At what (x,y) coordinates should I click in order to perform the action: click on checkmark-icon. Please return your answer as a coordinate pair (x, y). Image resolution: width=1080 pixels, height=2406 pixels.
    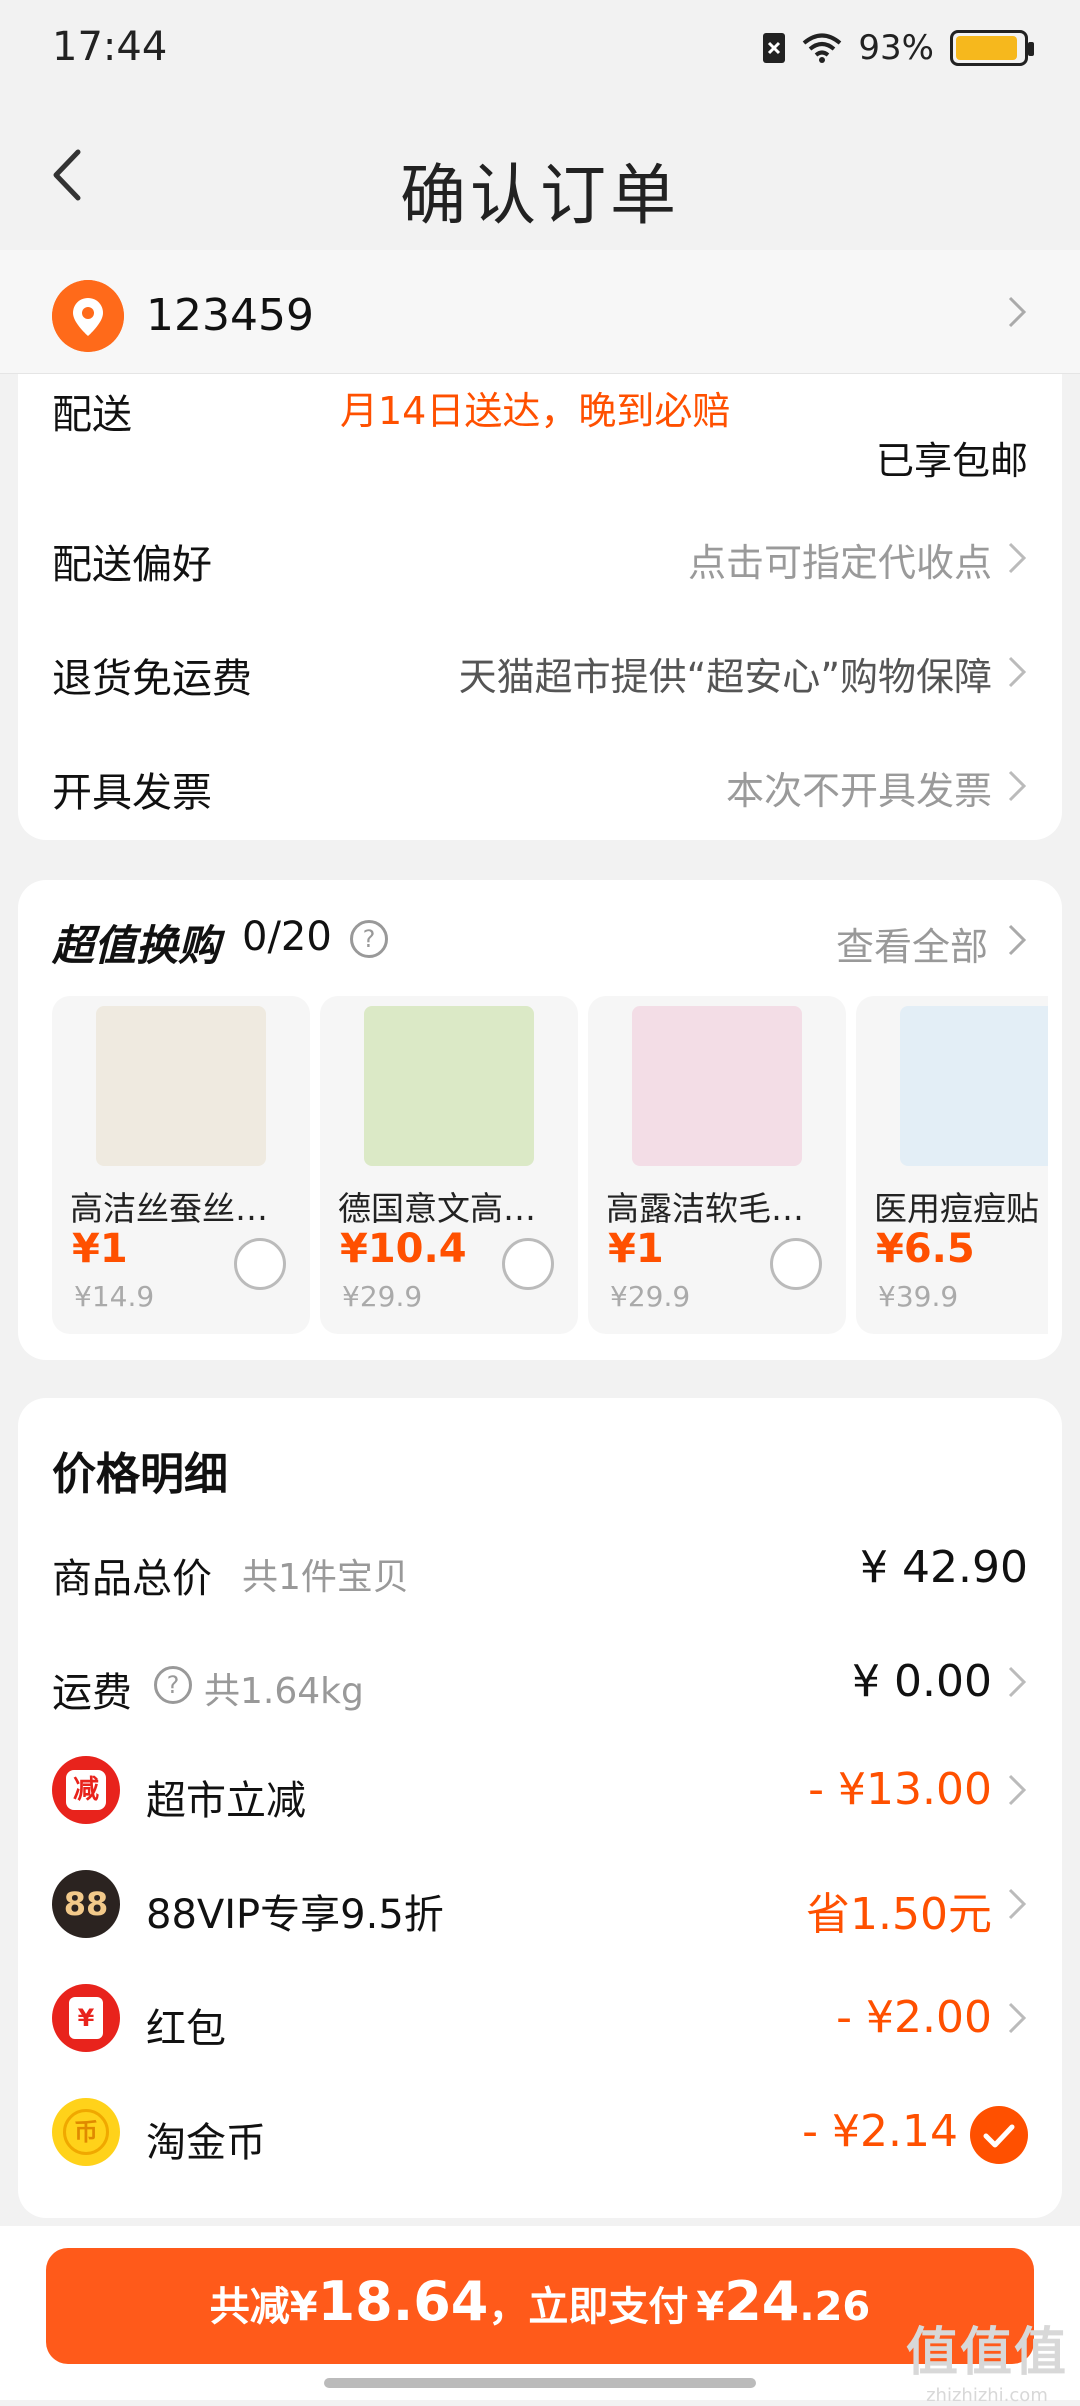
    Looking at the image, I should click on (999, 2135).